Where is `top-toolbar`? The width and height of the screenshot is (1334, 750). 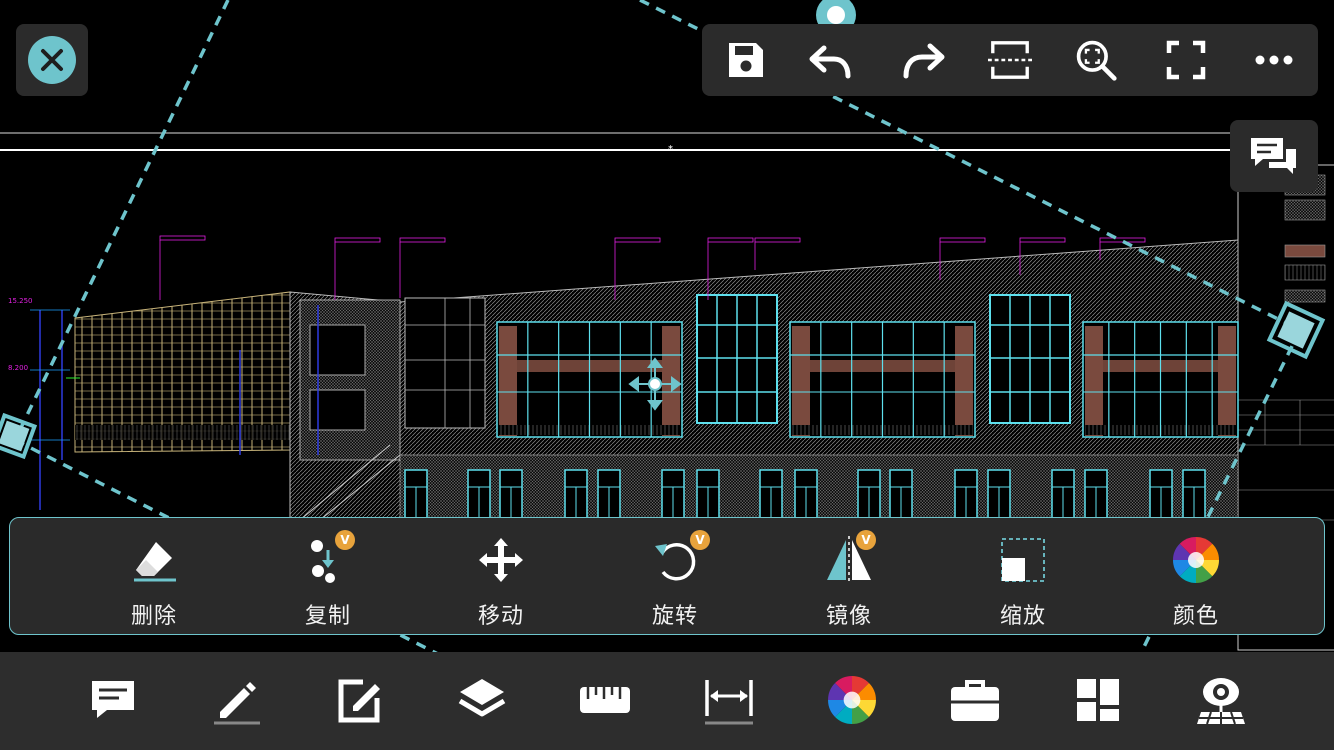 top-toolbar is located at coordinates (1010, 60).